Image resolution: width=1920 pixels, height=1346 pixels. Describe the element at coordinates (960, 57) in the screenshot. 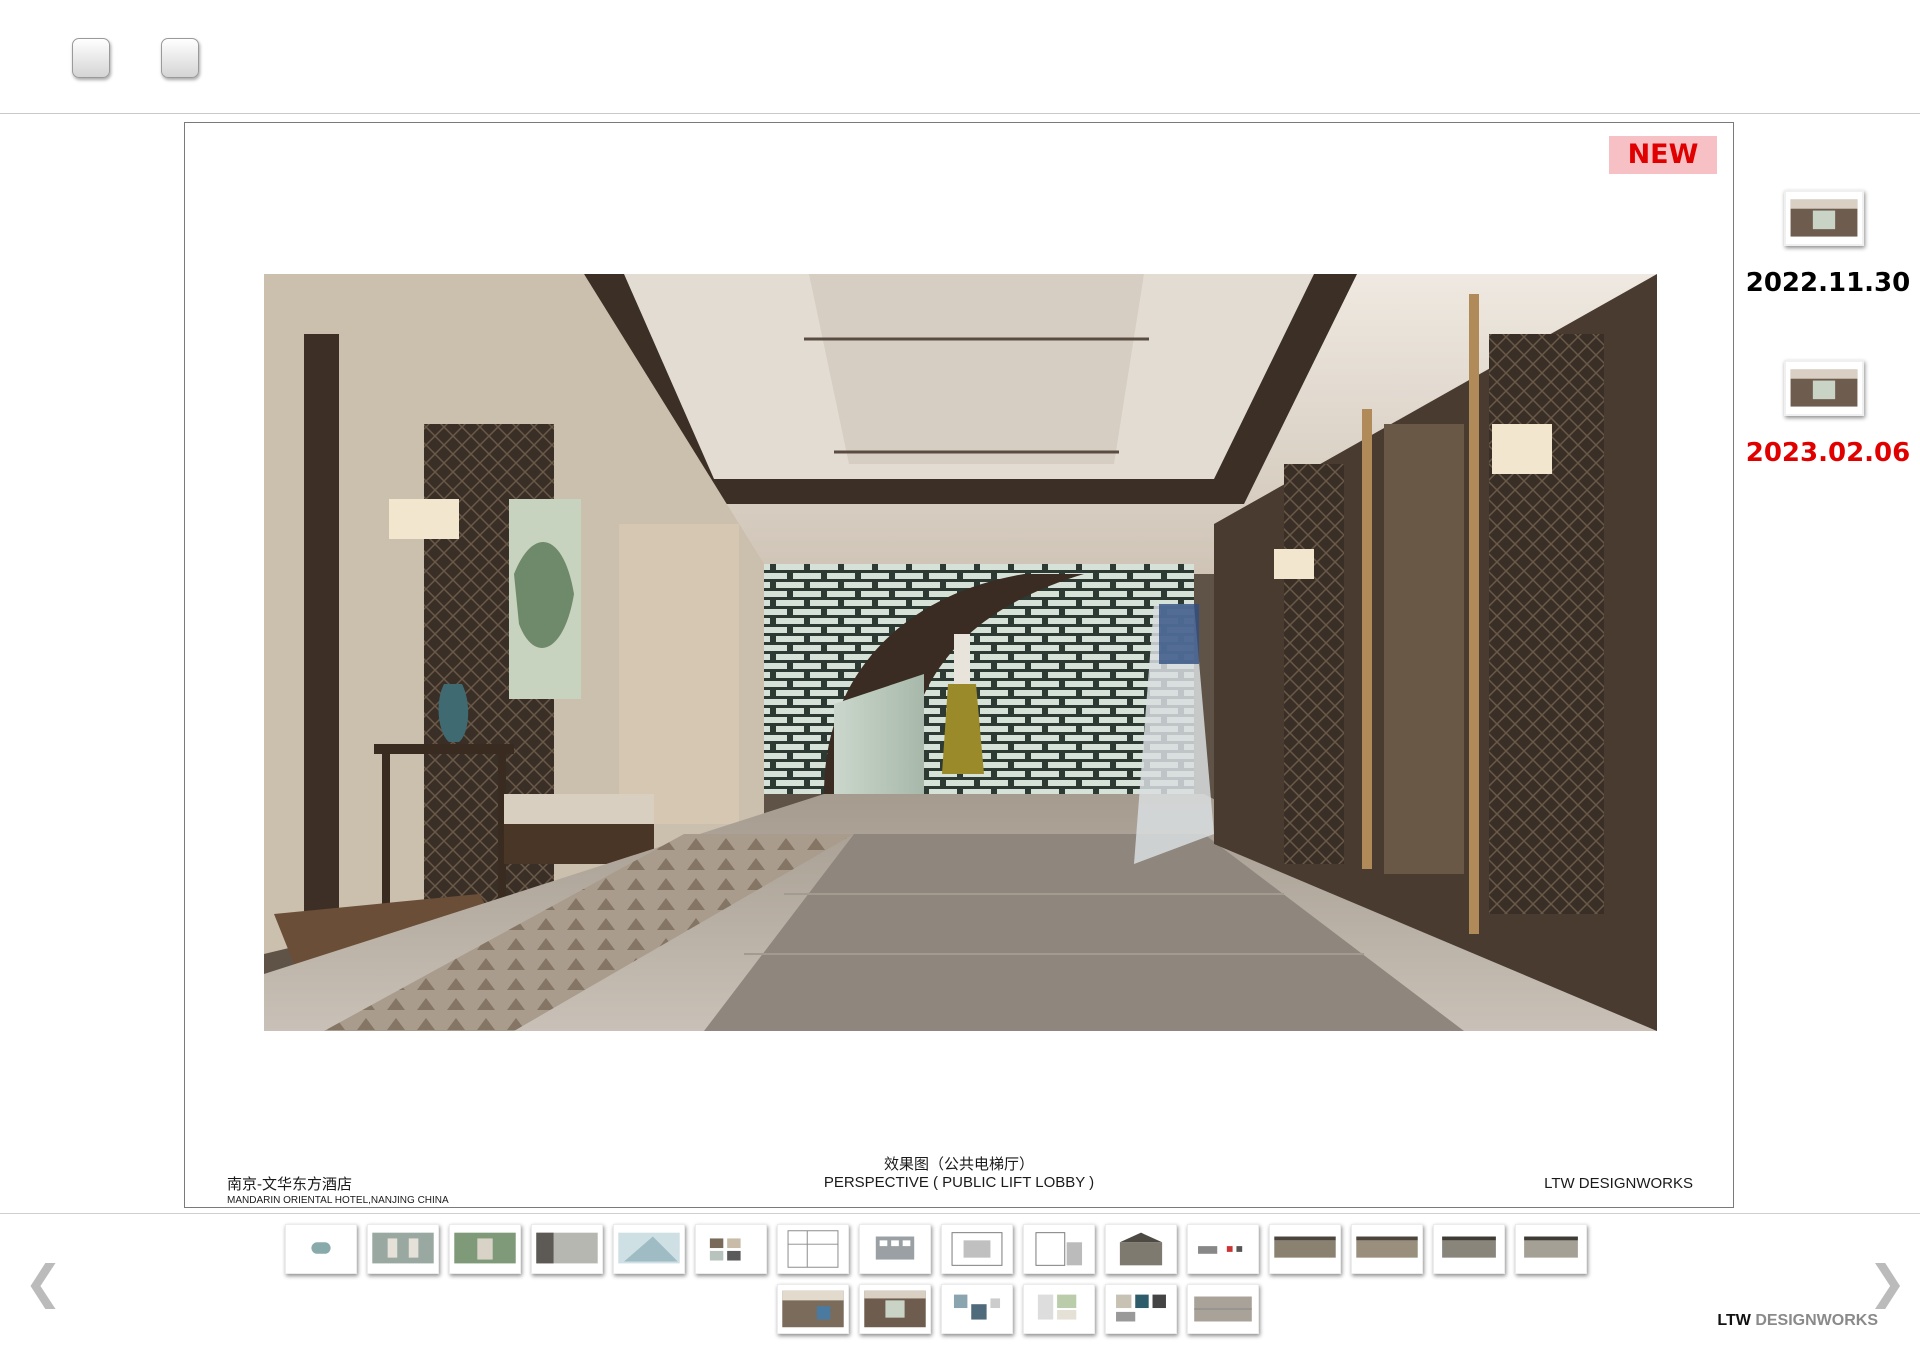

I see `top-toolbar` at that location.